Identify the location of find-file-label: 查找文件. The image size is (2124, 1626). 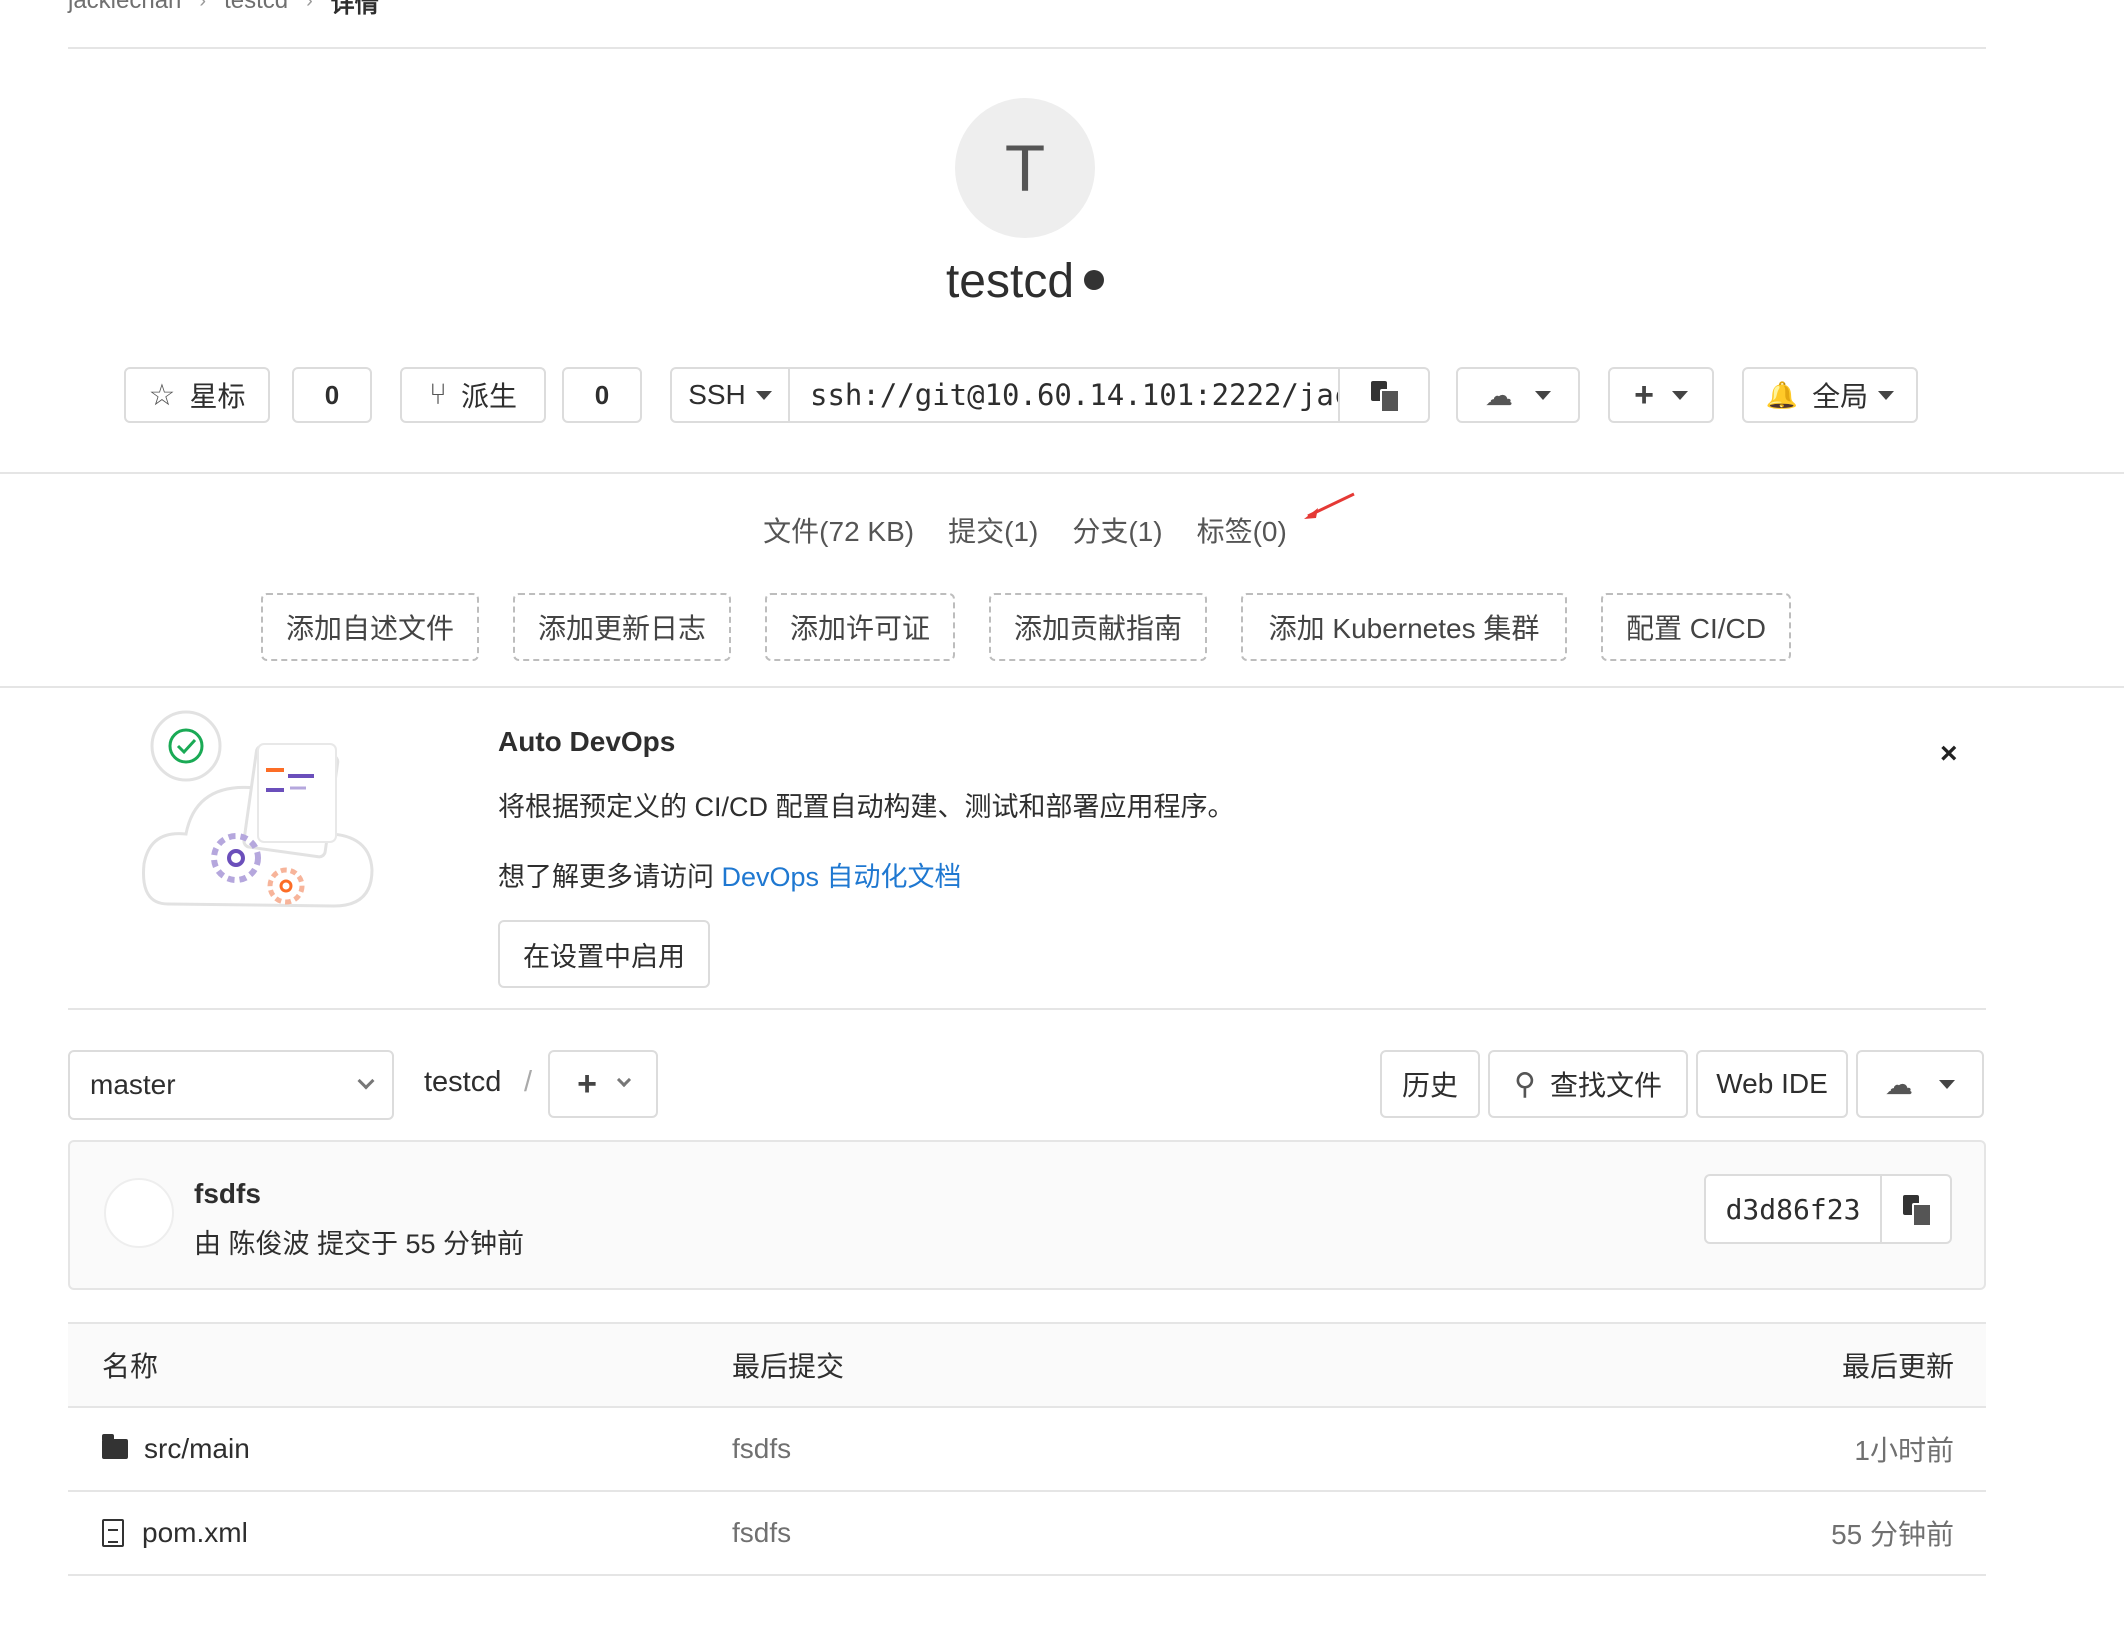
(1605, 1085).